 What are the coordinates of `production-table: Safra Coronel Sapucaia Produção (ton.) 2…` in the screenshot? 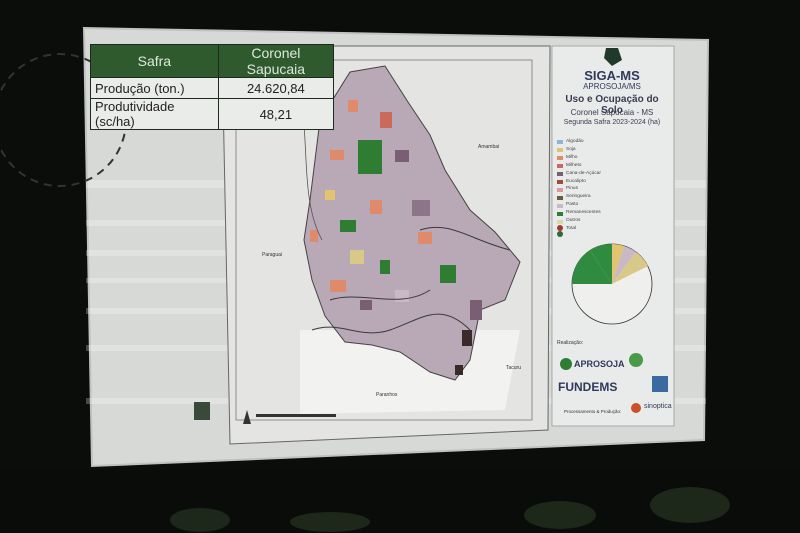 It's located at (212, 87).